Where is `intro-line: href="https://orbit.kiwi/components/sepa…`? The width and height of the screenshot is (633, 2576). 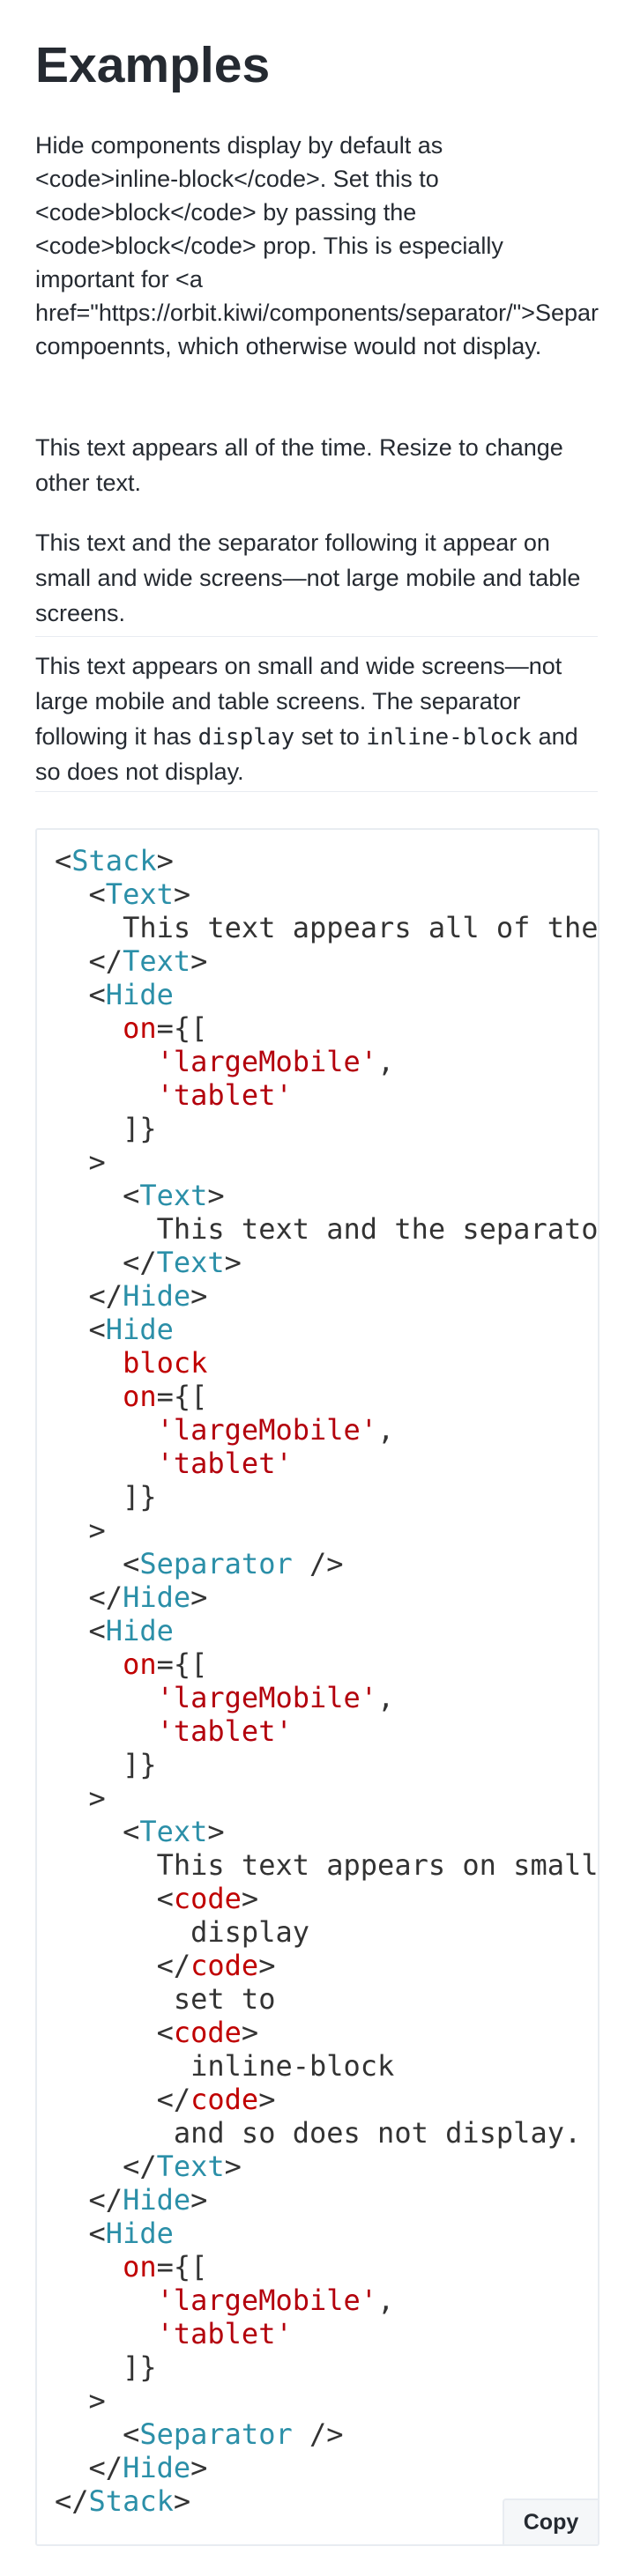
intro-line: href="https://orbit.kiwi/components/sepa… is located at coordinates (317, 313).